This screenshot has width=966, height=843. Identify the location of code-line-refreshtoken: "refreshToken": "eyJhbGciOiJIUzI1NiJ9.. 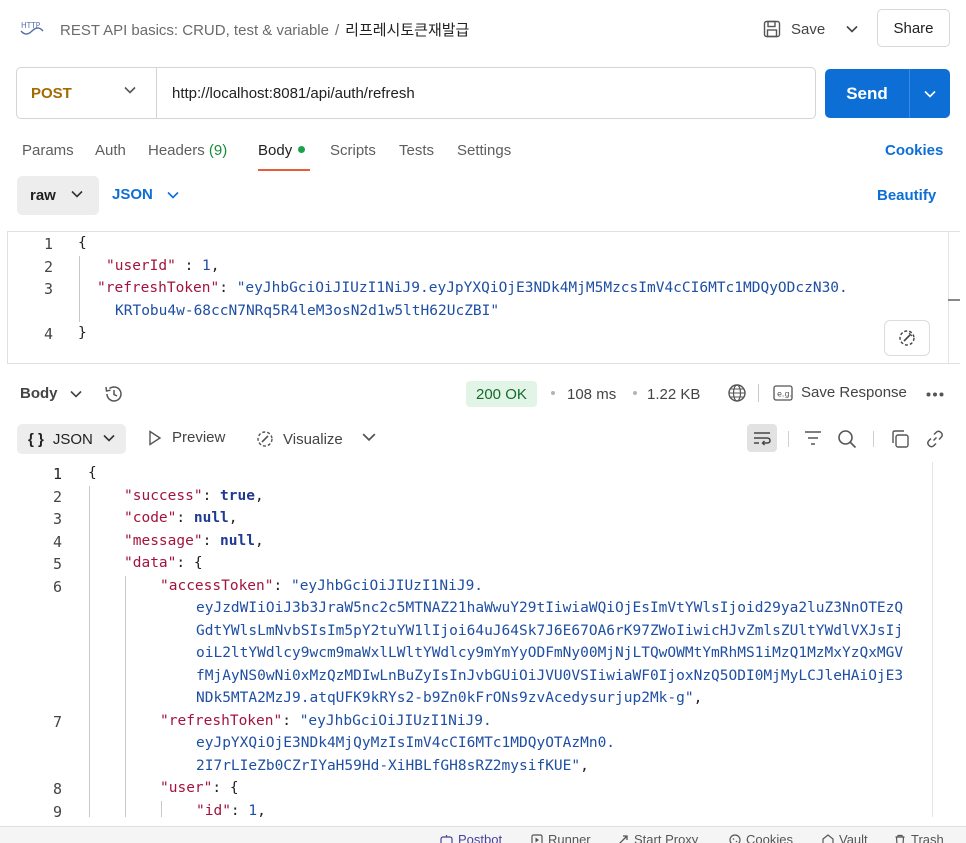
(326, 721).